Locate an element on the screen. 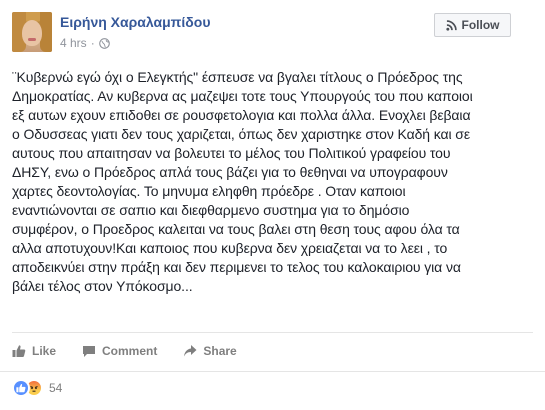  like-button: Like is located at coordinates (34, 351).